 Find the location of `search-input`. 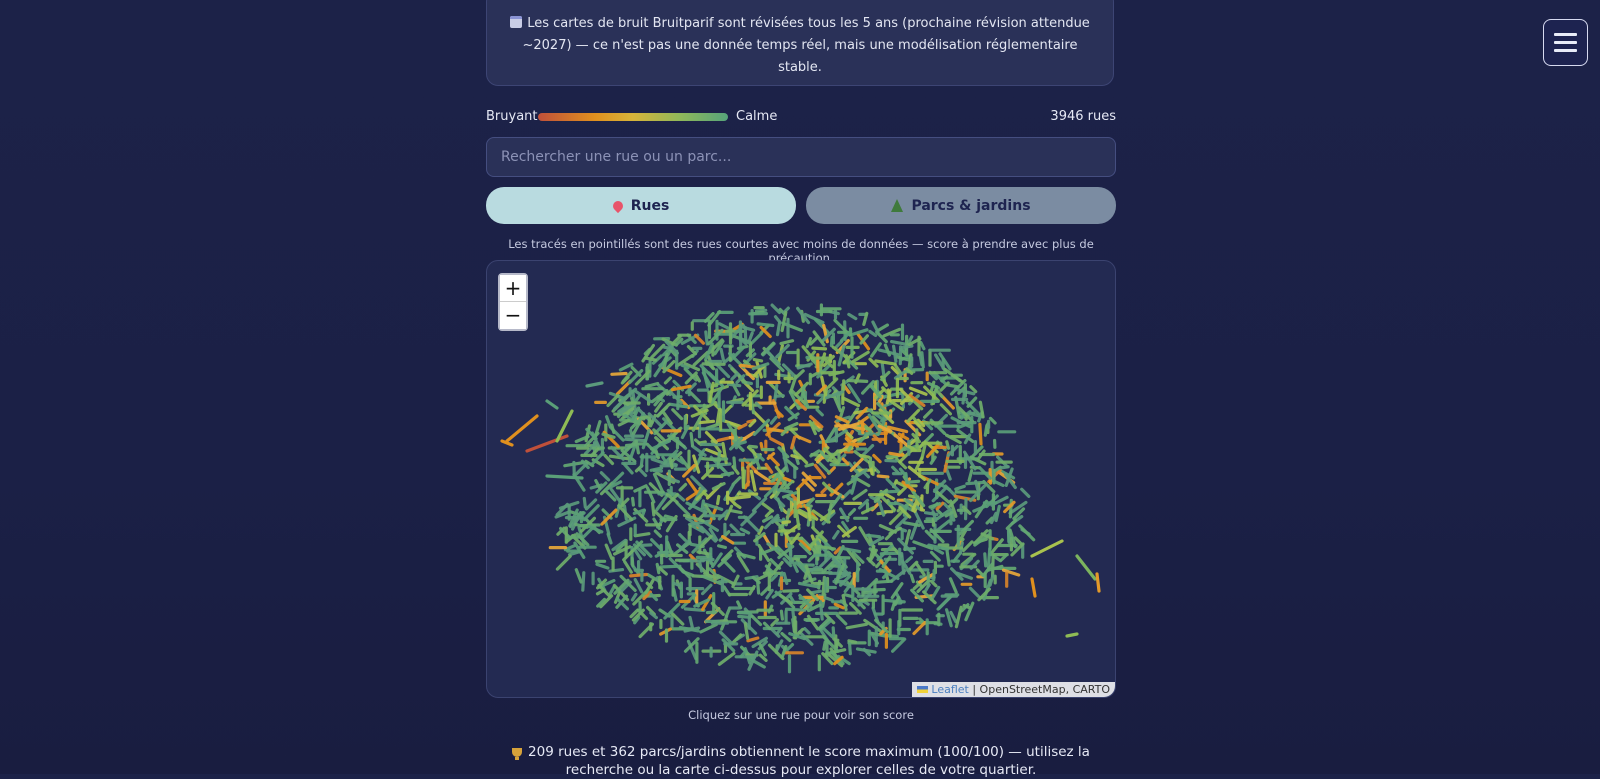

search-input is located at coordinates (801, 157).